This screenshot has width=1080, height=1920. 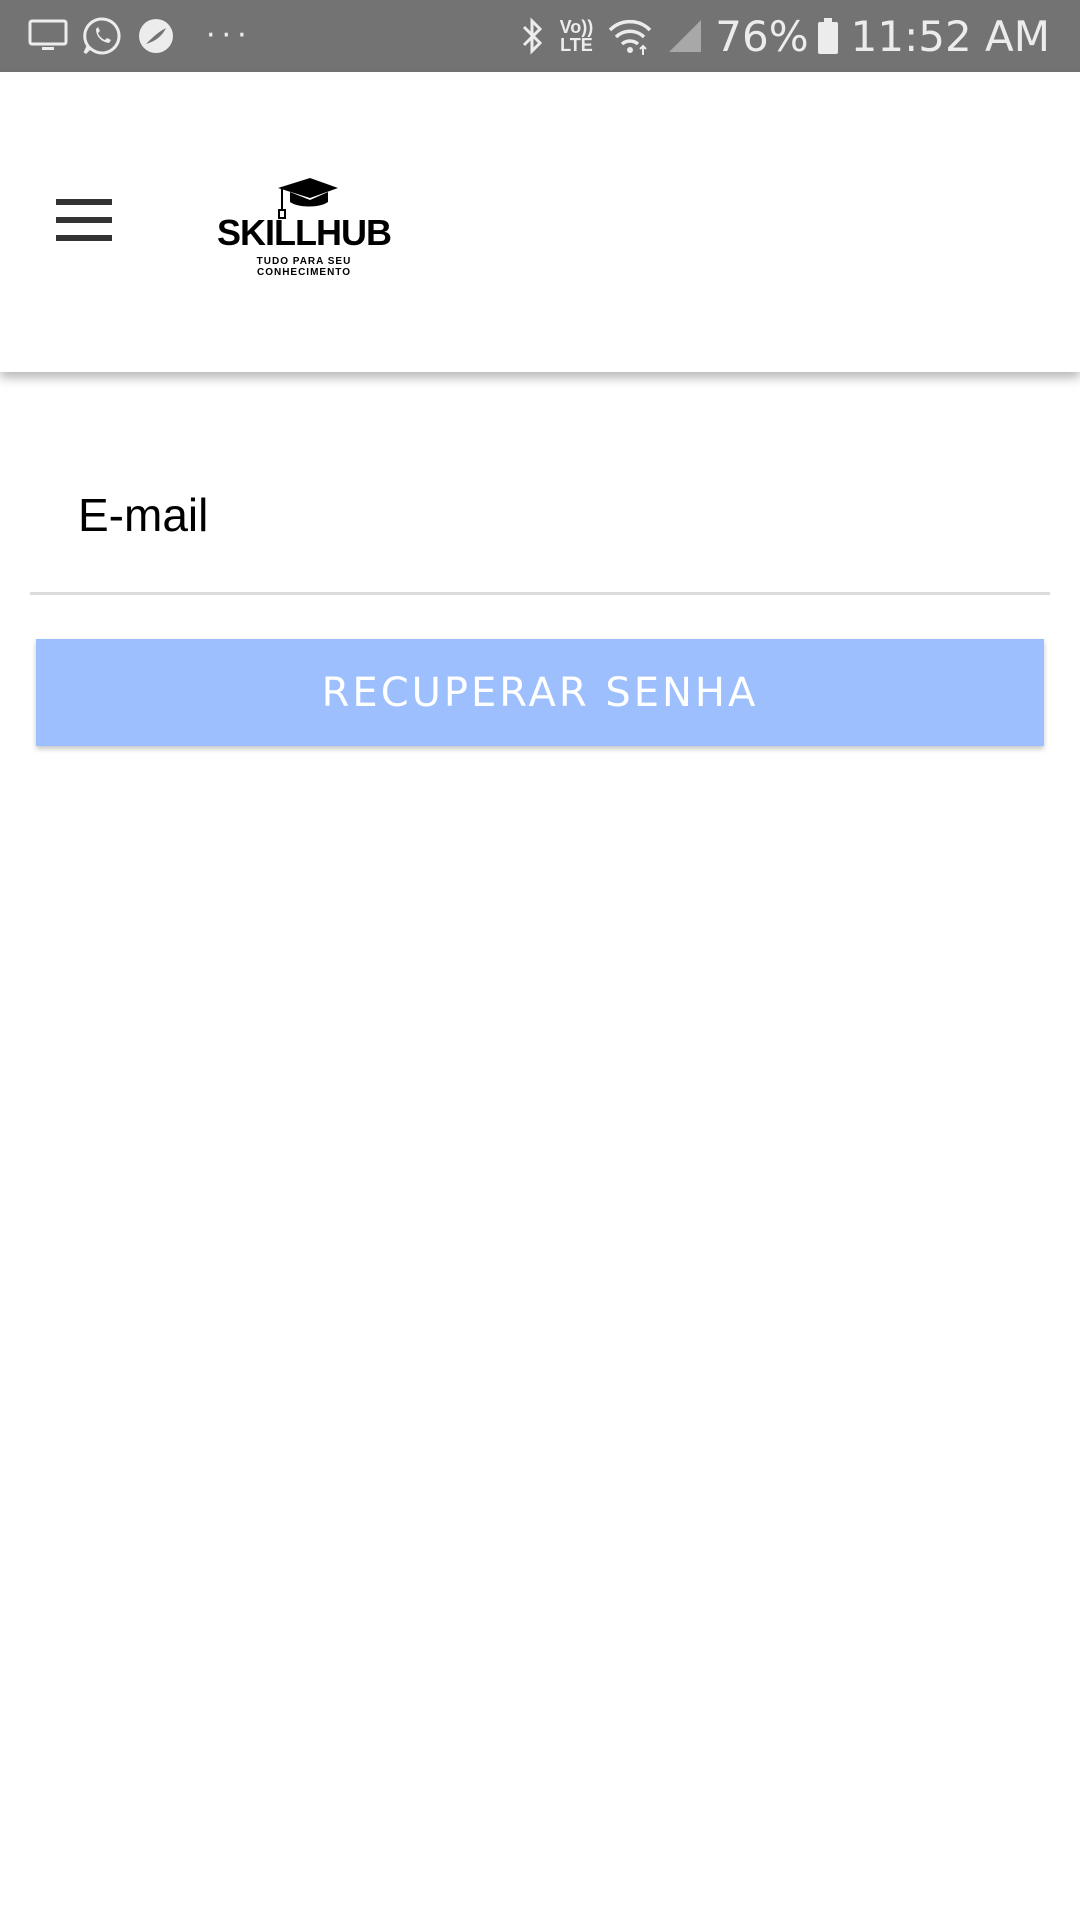 I want to click on email-field, so click(x=540, y=515).